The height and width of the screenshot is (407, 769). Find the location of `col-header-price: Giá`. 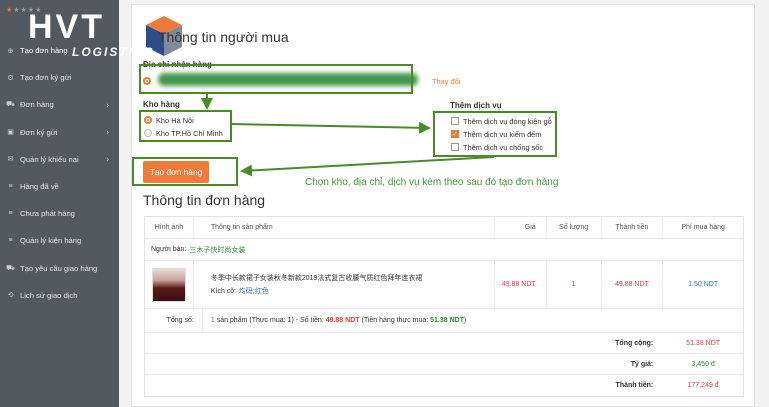

col-header-price: Giá is located at coordinates (521, 227).